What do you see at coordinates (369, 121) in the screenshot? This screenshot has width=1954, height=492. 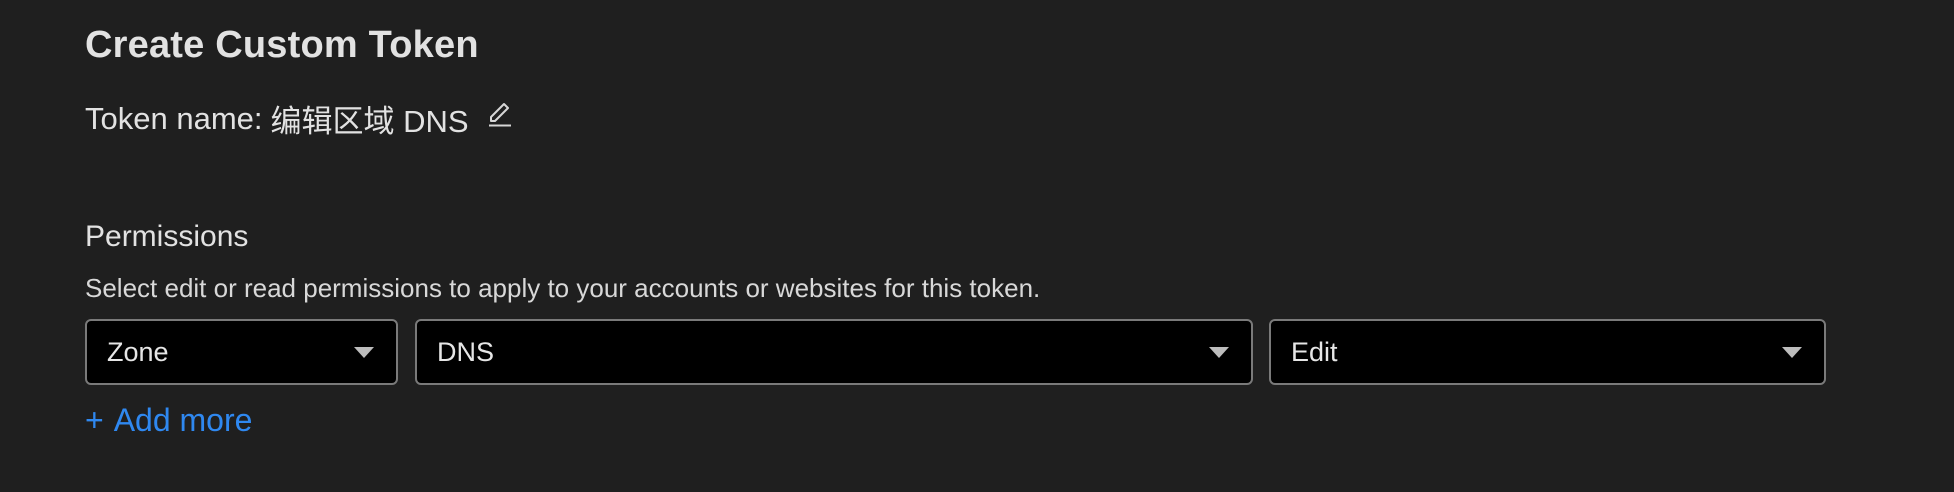 I see `token-name-value: 编辑区域 DNS` at bounding box center [369, 121].